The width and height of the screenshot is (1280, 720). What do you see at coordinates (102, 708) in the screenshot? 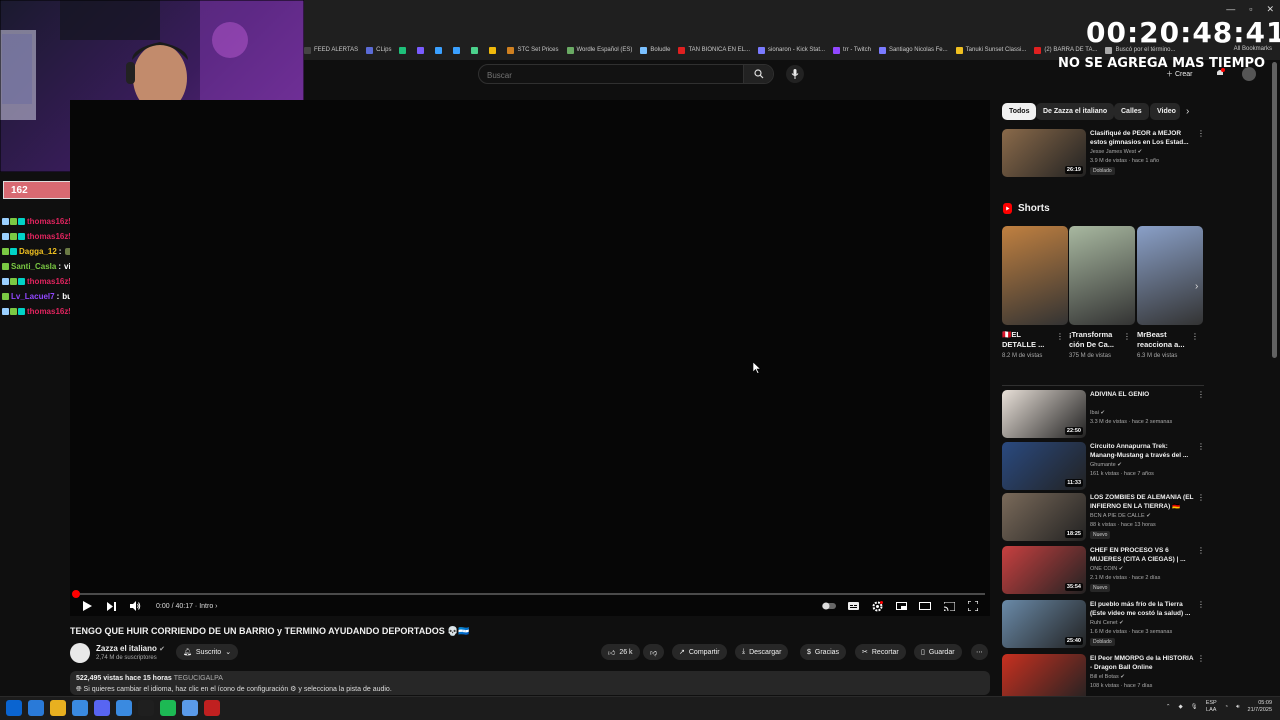
I see `discord-icon` at bounding box center [102, 708].